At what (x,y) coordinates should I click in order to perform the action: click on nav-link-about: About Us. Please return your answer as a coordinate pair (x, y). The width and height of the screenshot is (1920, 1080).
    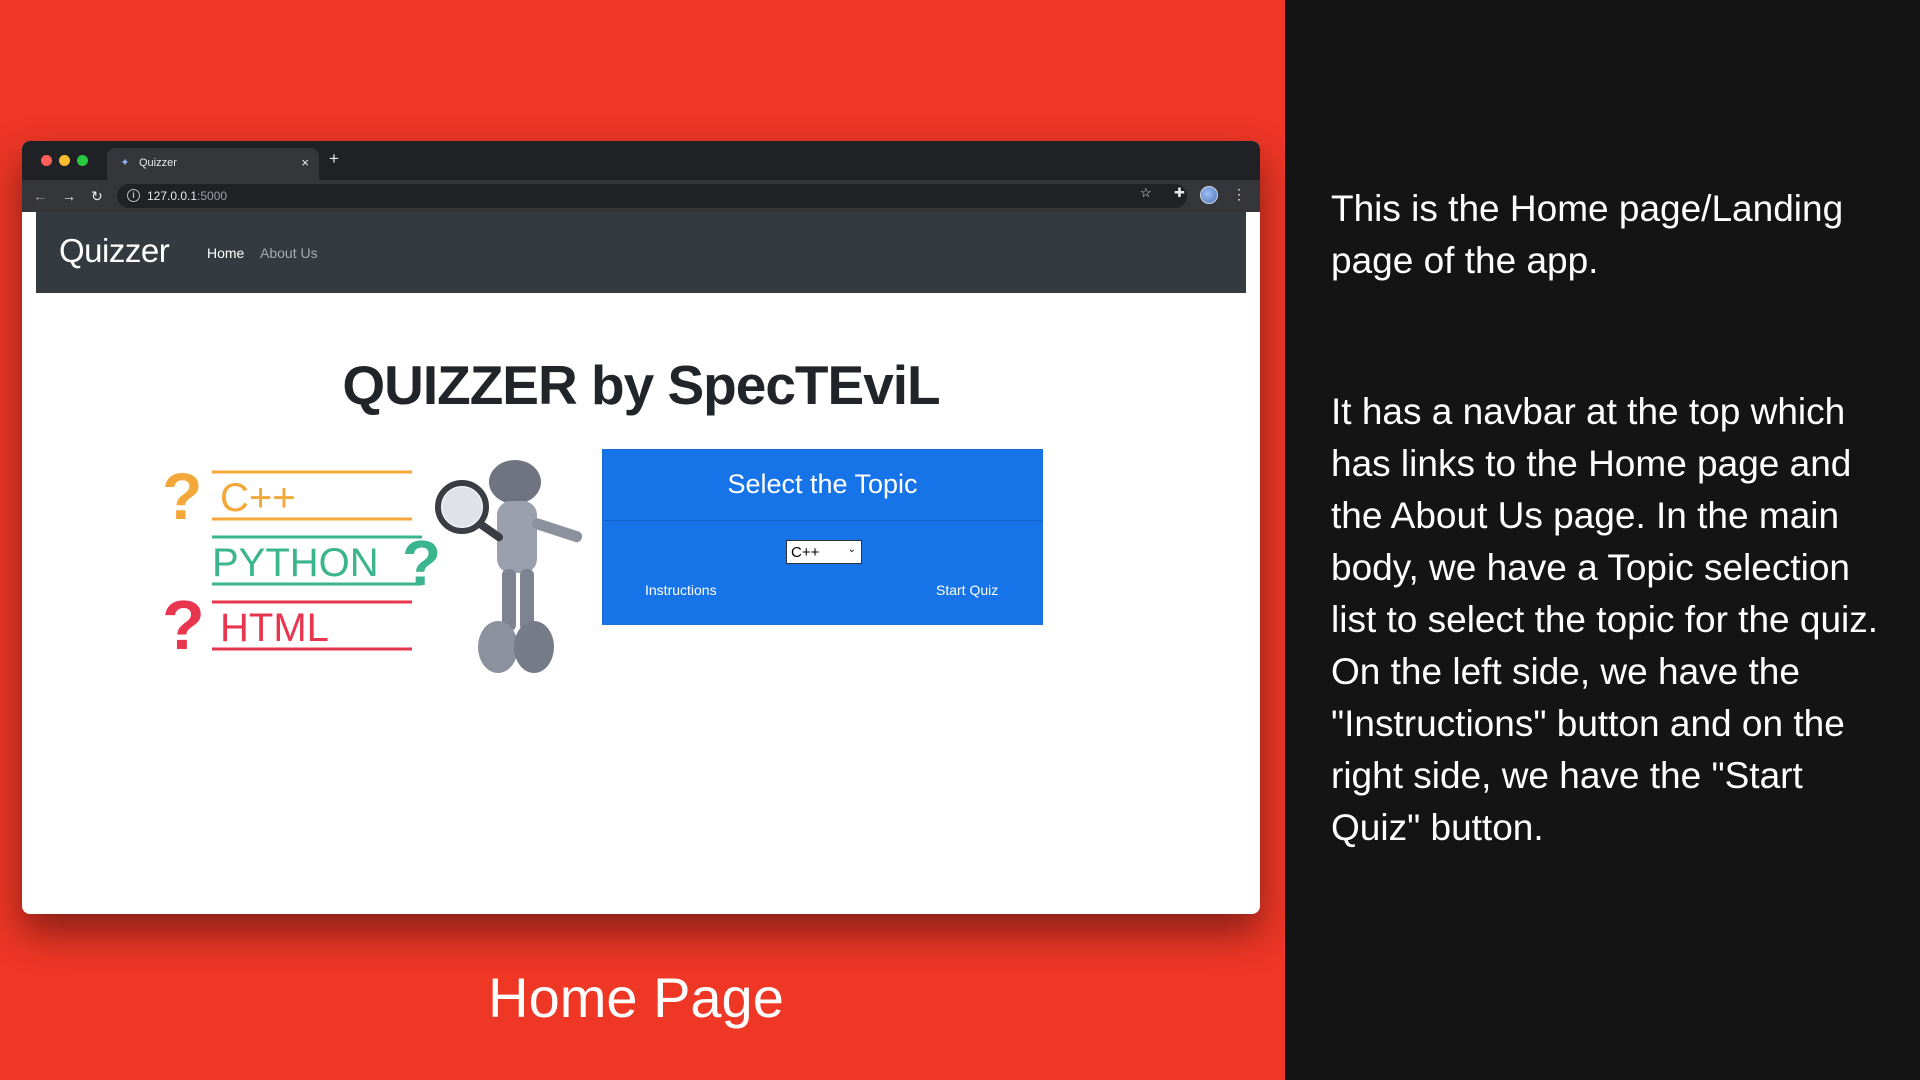
    Looking at the image, I should click on (289, 253).